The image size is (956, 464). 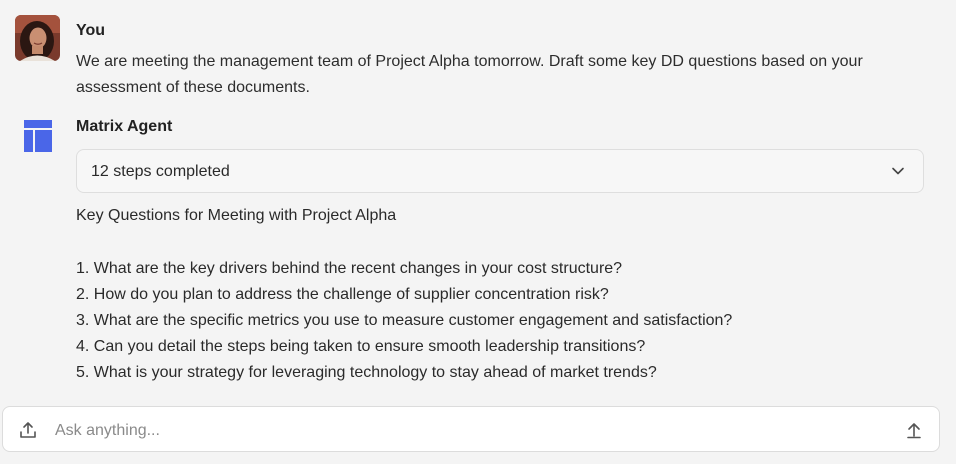 I want to click on chevron-down-icon, so click(x=898, y=171).